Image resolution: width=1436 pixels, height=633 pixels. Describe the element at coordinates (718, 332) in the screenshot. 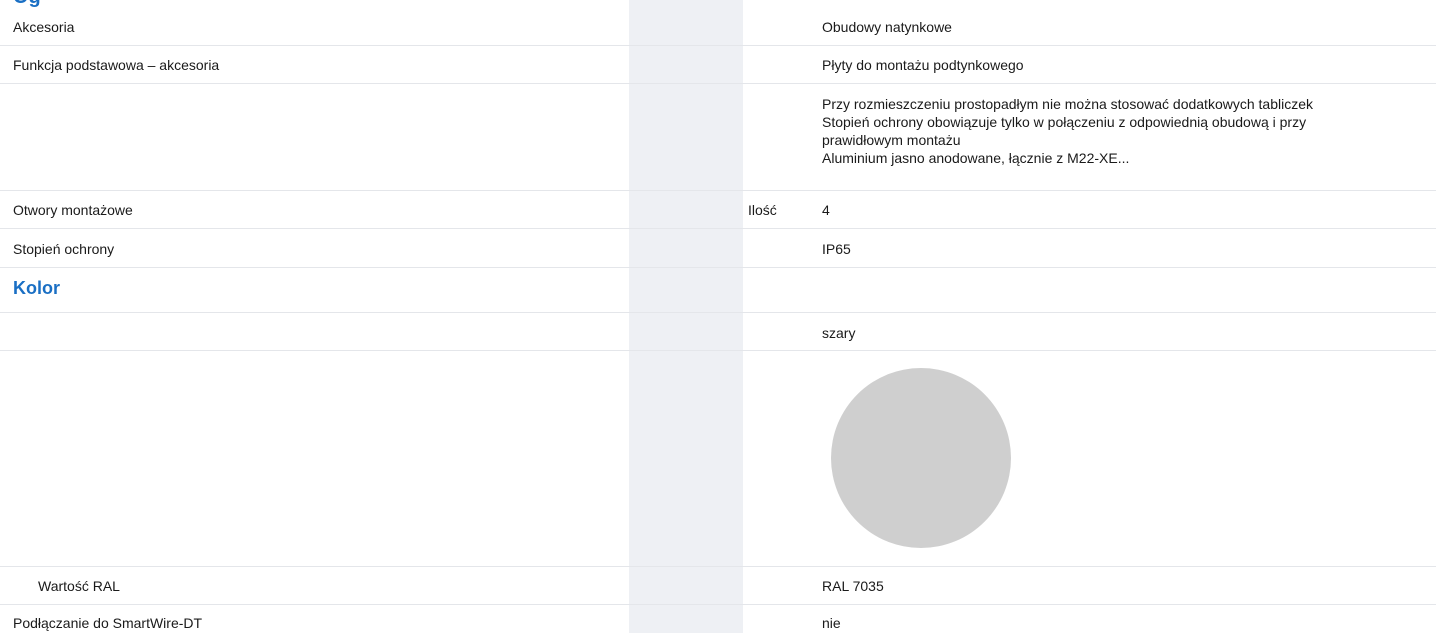

I see `table-row-color-name: szary` at that location.